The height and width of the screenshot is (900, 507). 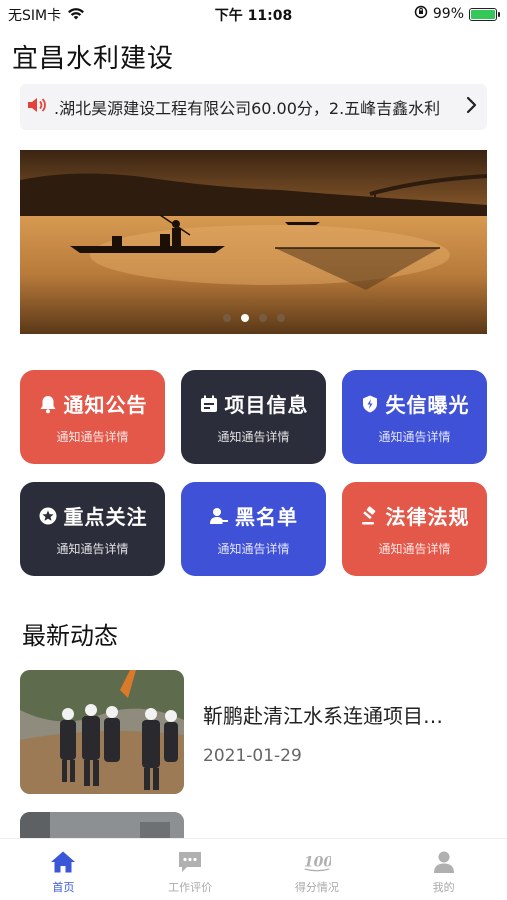 I want to click on news-item: 靳鹏赴清江水系连通项目… 2021-01-29, so click(x=253, y=732).